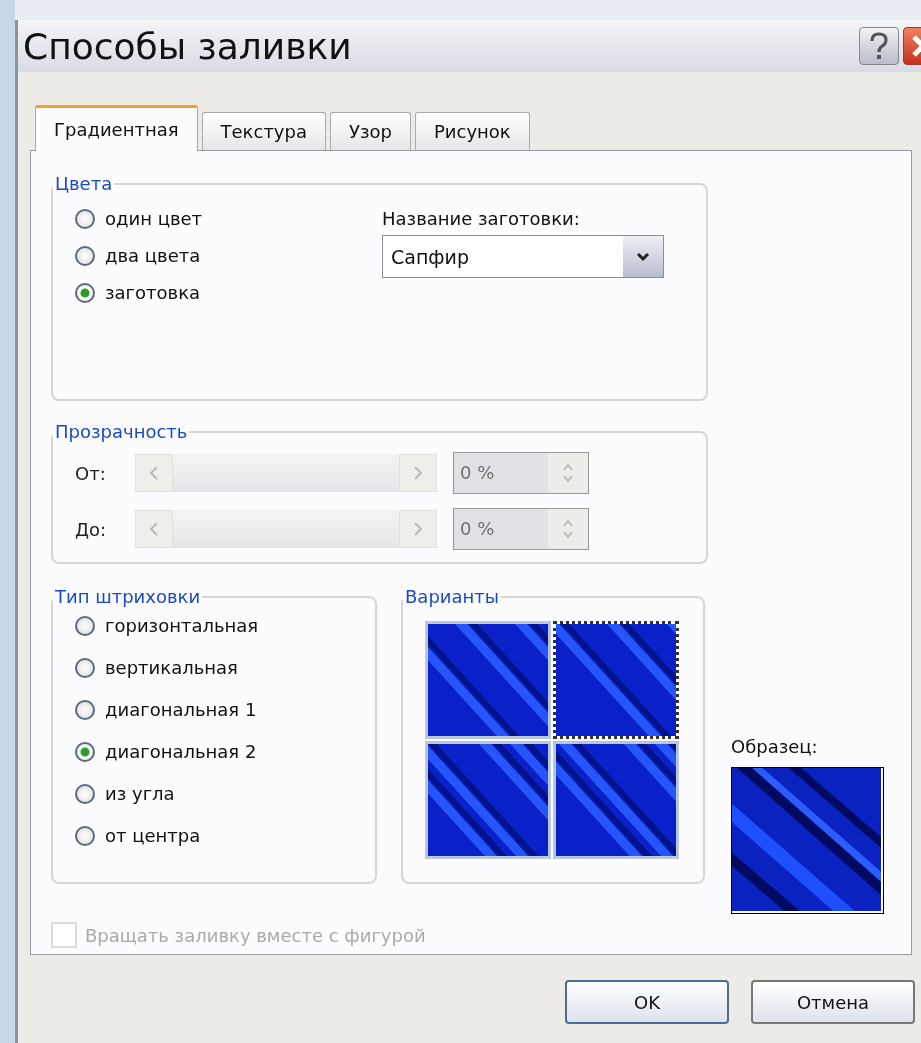 This screenshot has width=921, height=1043. What do you see at coordinates (182, 625) in the screenshot?
I see `radio-label: горизонтальная` at bounding box center [182, 625].